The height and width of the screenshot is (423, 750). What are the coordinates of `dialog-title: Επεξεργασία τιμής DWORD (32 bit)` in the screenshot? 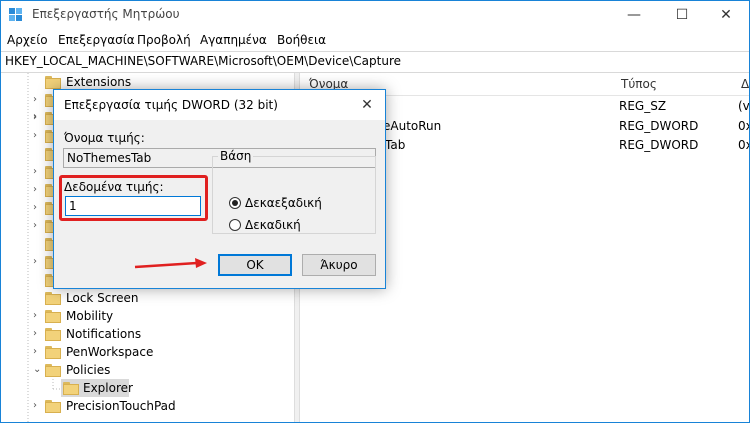 It's located at (171, 105).